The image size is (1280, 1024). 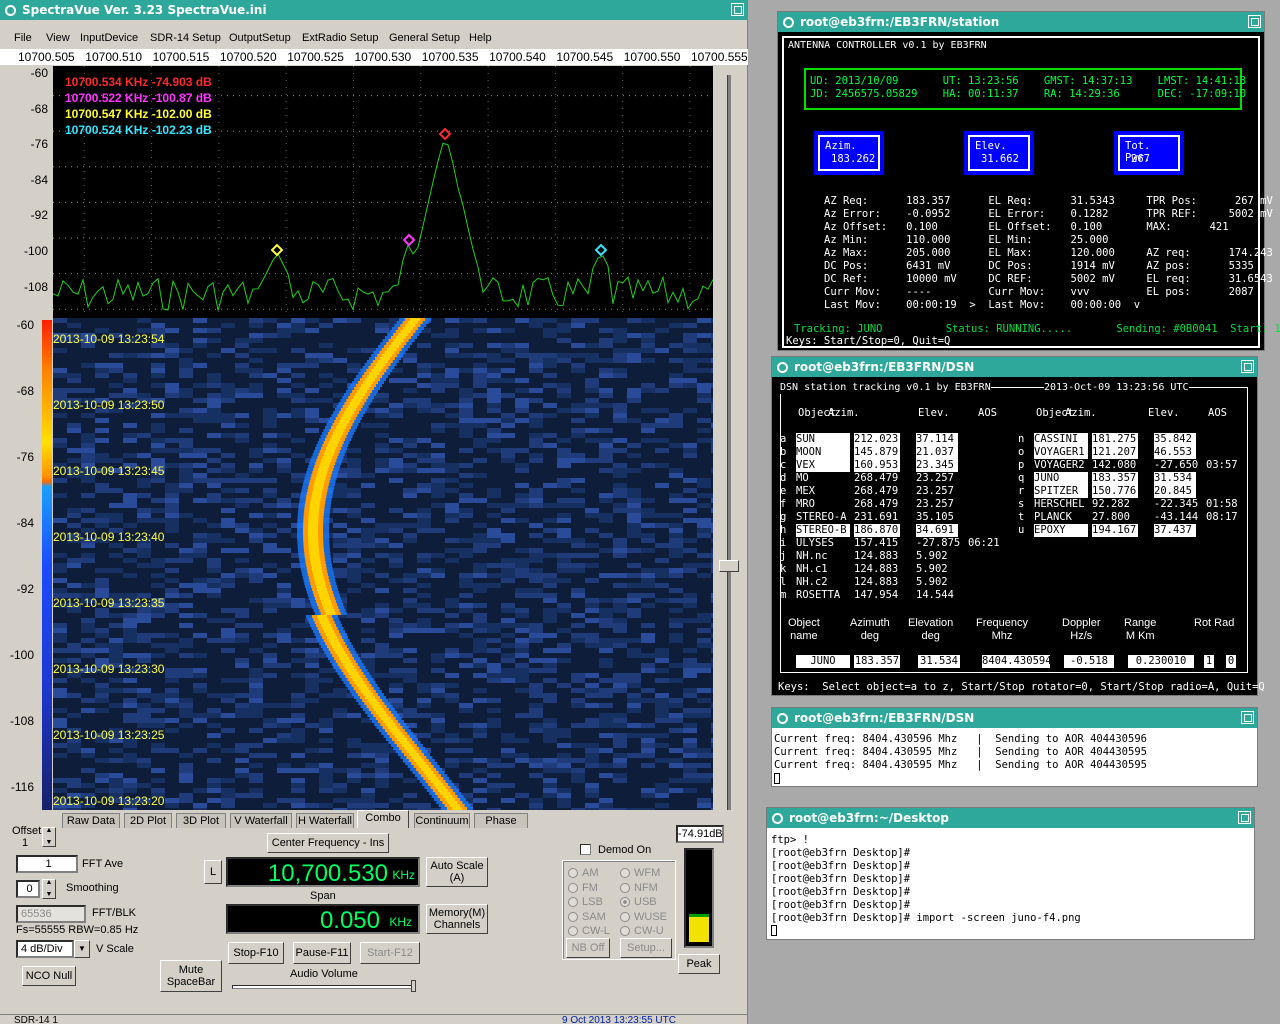 What do you see at coordinates (23, 38) in the screenshot?
I see `menu-item: File` at bounding box center [23, 38].